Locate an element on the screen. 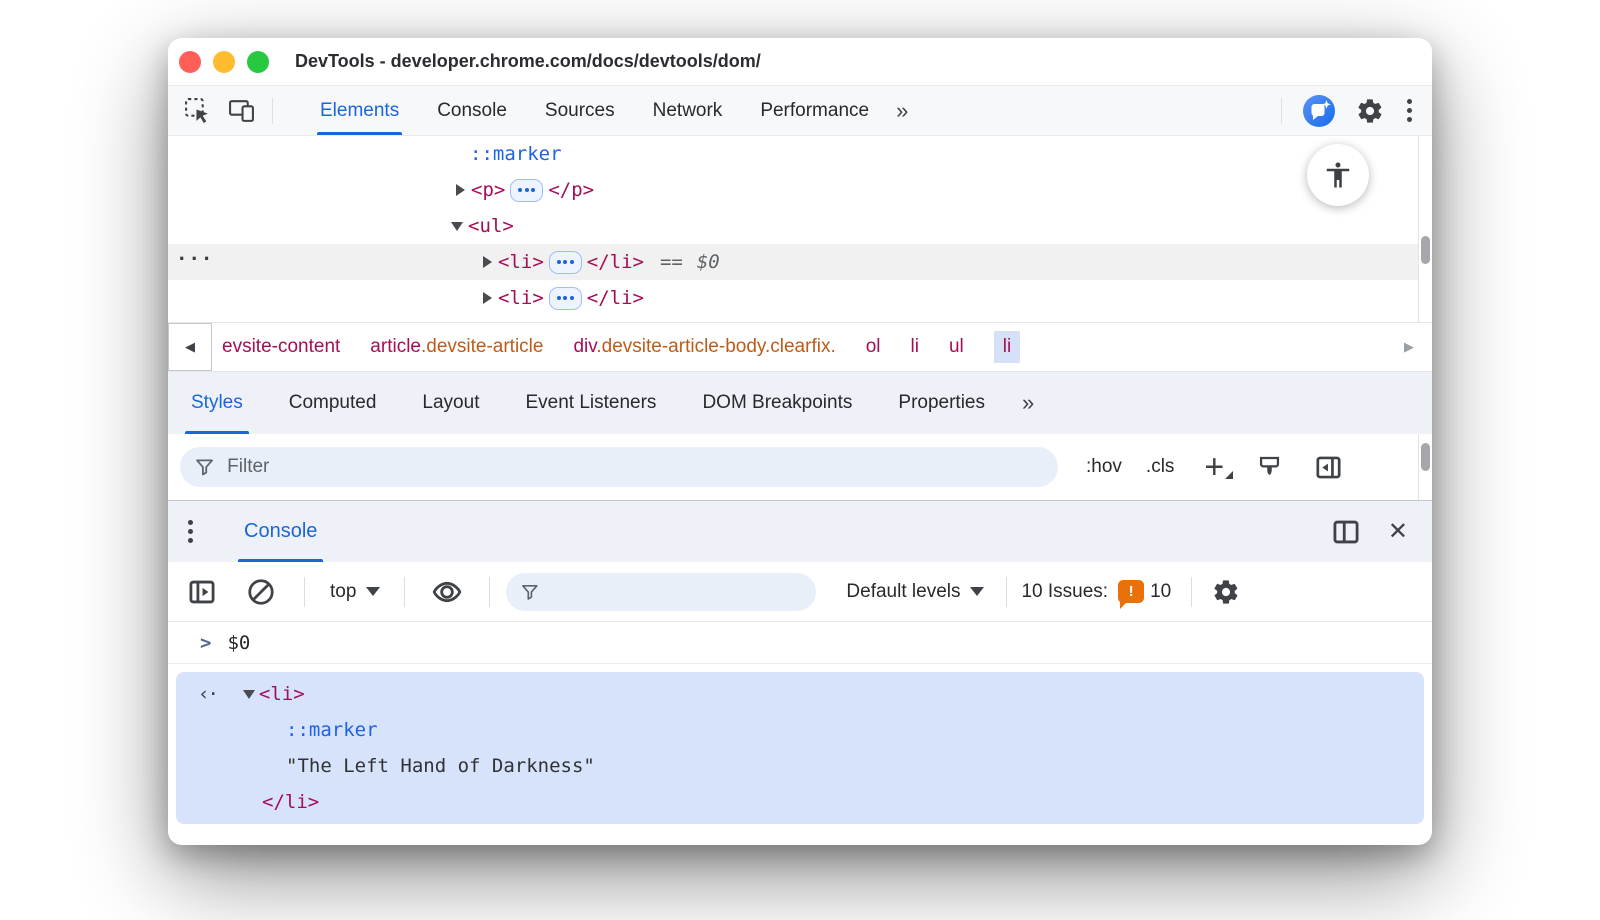 The width and height of the screenshot is (1600, 920). accessibility-person-icon is located at coordinates (1338, 175).